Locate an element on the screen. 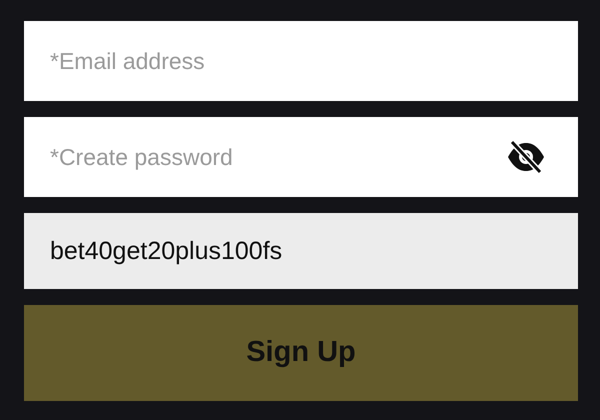  eye-slash-icon is located at coordinates (526, 157).